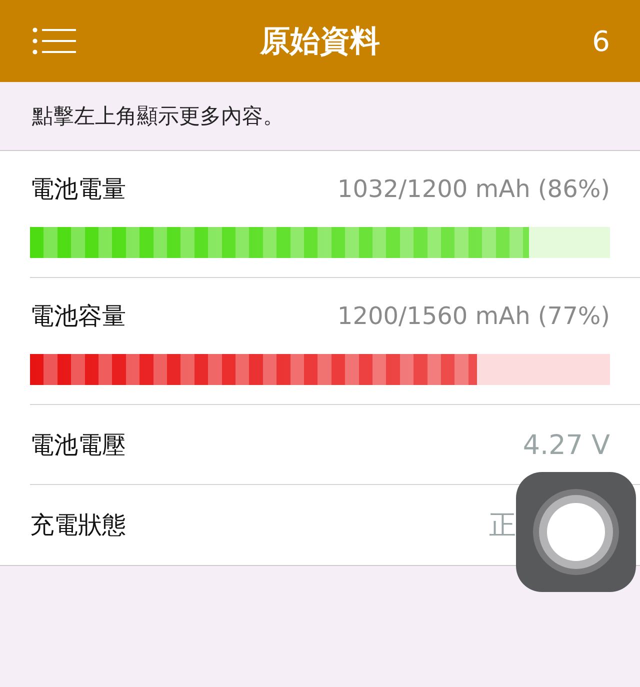 This screenshot has width=640, height=687. What do you see at coordinates (78, 525) in the screenshot?
I see `row-label: 充電狀態` at bounding box center [78, 525].